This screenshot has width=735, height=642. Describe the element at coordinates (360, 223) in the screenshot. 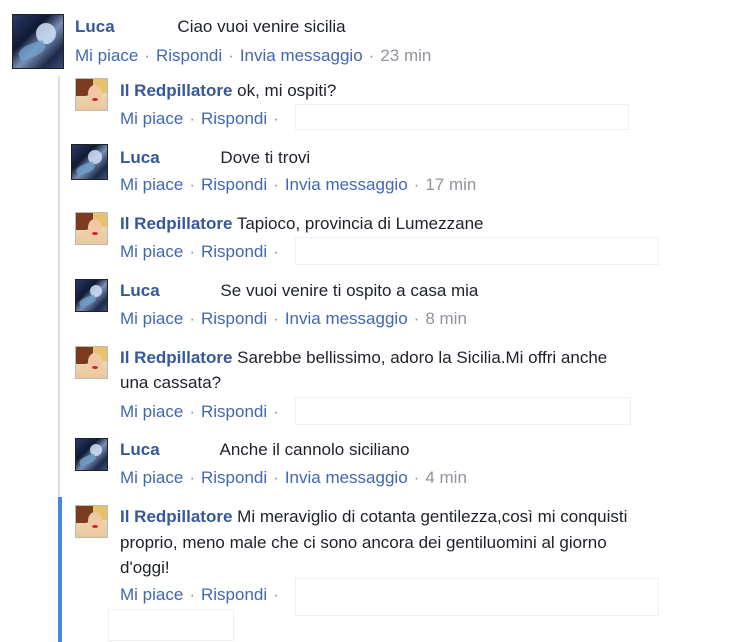

I see `comment-text: Tapioco, provincia di Lumezzane` at that location.